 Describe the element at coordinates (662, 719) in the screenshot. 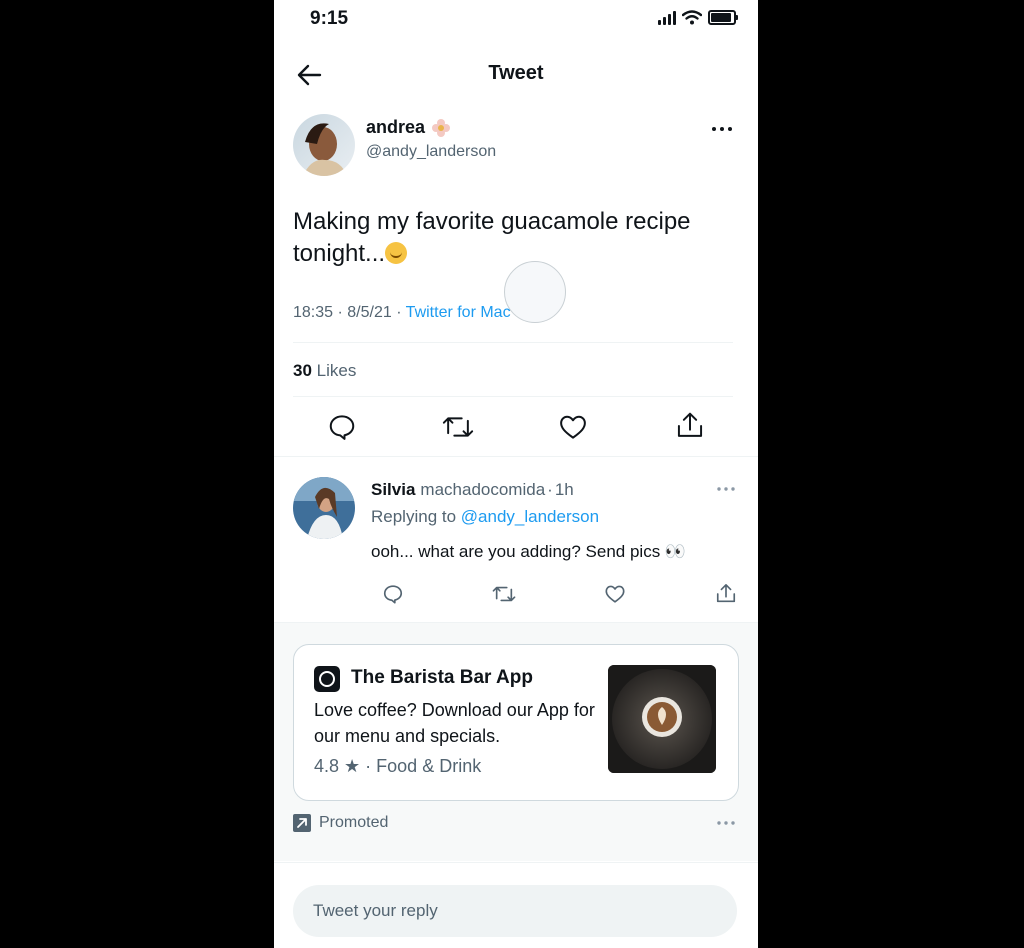

I see `ad-coffee-image` at that location.